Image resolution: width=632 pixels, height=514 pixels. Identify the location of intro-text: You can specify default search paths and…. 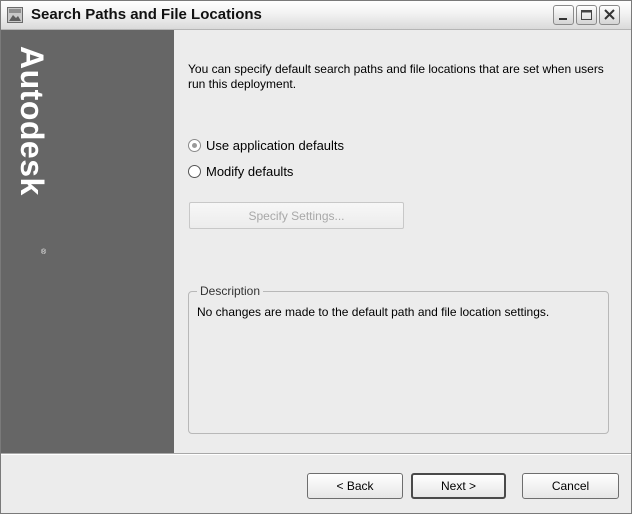
(396, 76).